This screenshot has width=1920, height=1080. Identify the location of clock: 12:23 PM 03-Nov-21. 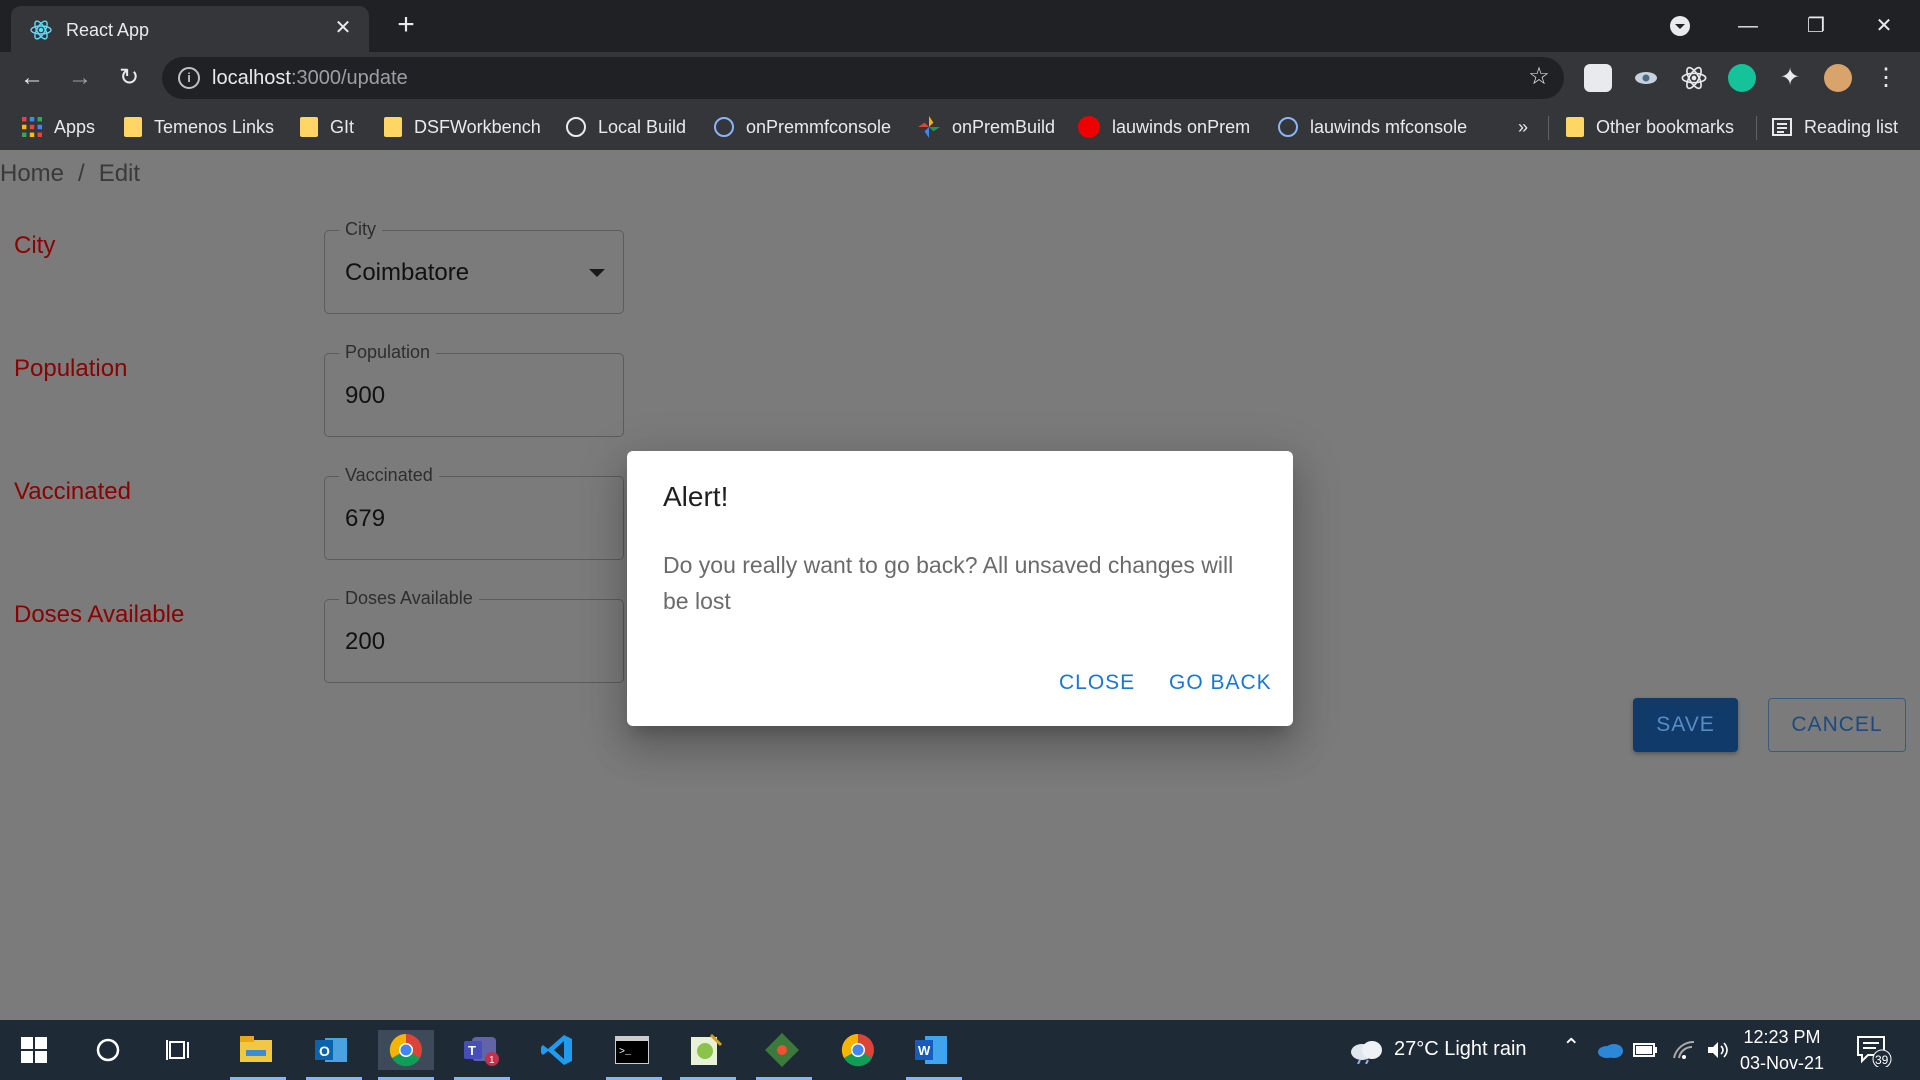
(1782, 1050).